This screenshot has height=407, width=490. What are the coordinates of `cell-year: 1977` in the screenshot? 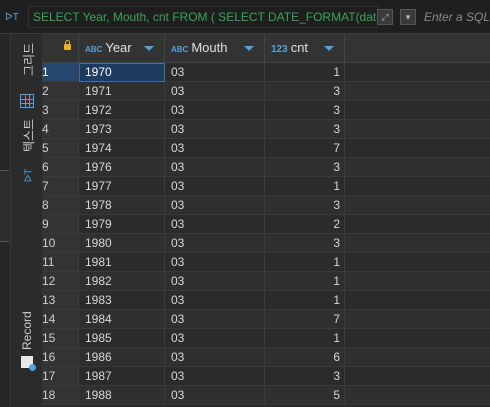 It's located at (122, 186).